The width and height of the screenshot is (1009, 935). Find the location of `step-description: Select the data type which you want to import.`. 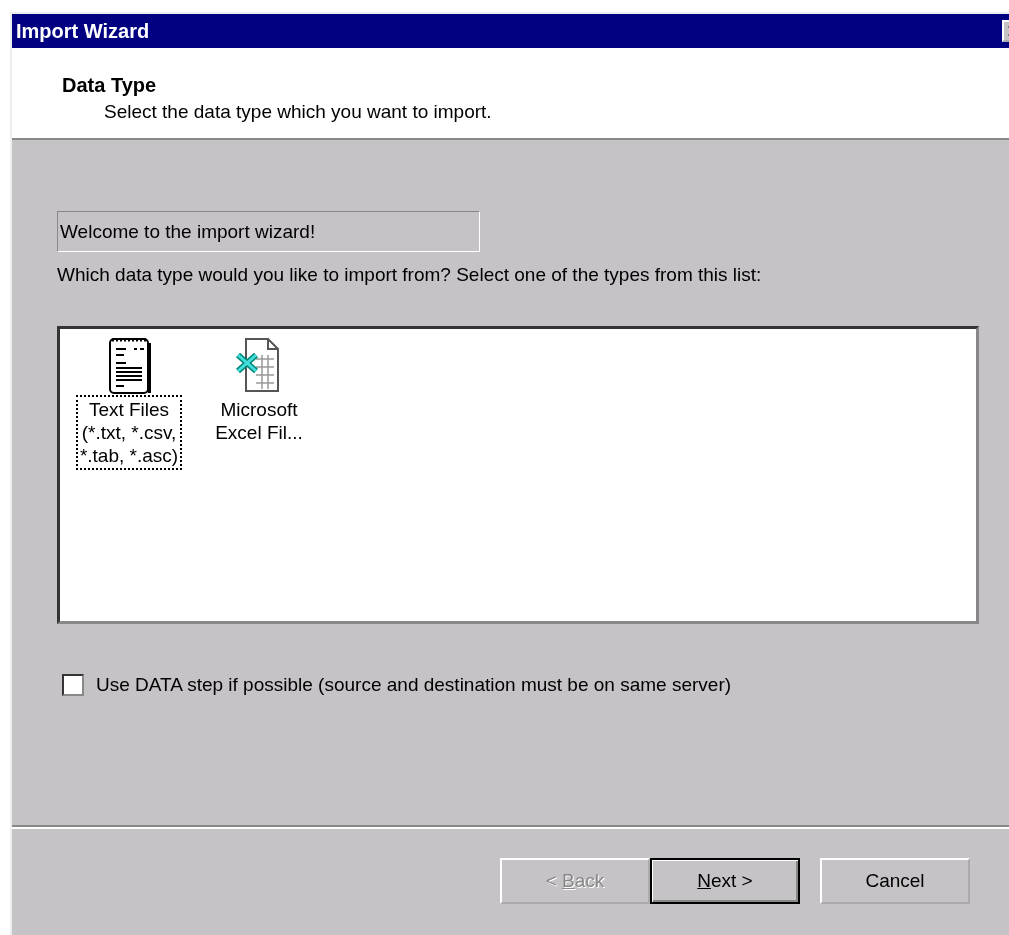

step-description: Select the data type which you want to import. is located at coordinates (298, 112).